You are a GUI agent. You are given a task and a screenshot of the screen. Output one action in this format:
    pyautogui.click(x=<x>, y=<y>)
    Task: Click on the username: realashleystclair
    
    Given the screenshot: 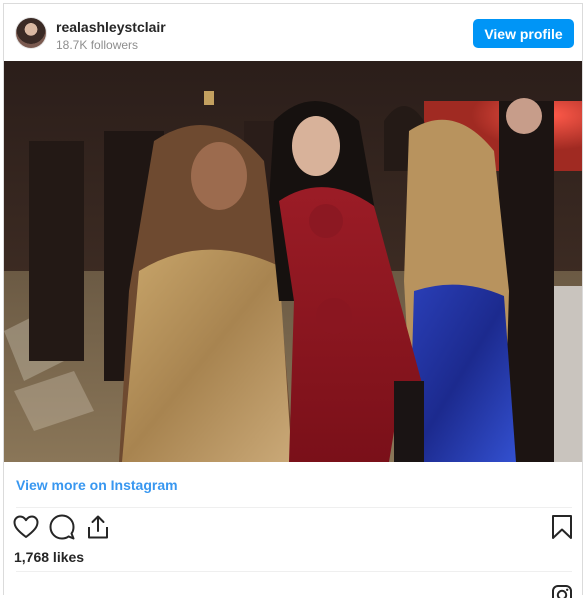 What is the action you would take?
    pyautogui.click(x=111, y=27)
    